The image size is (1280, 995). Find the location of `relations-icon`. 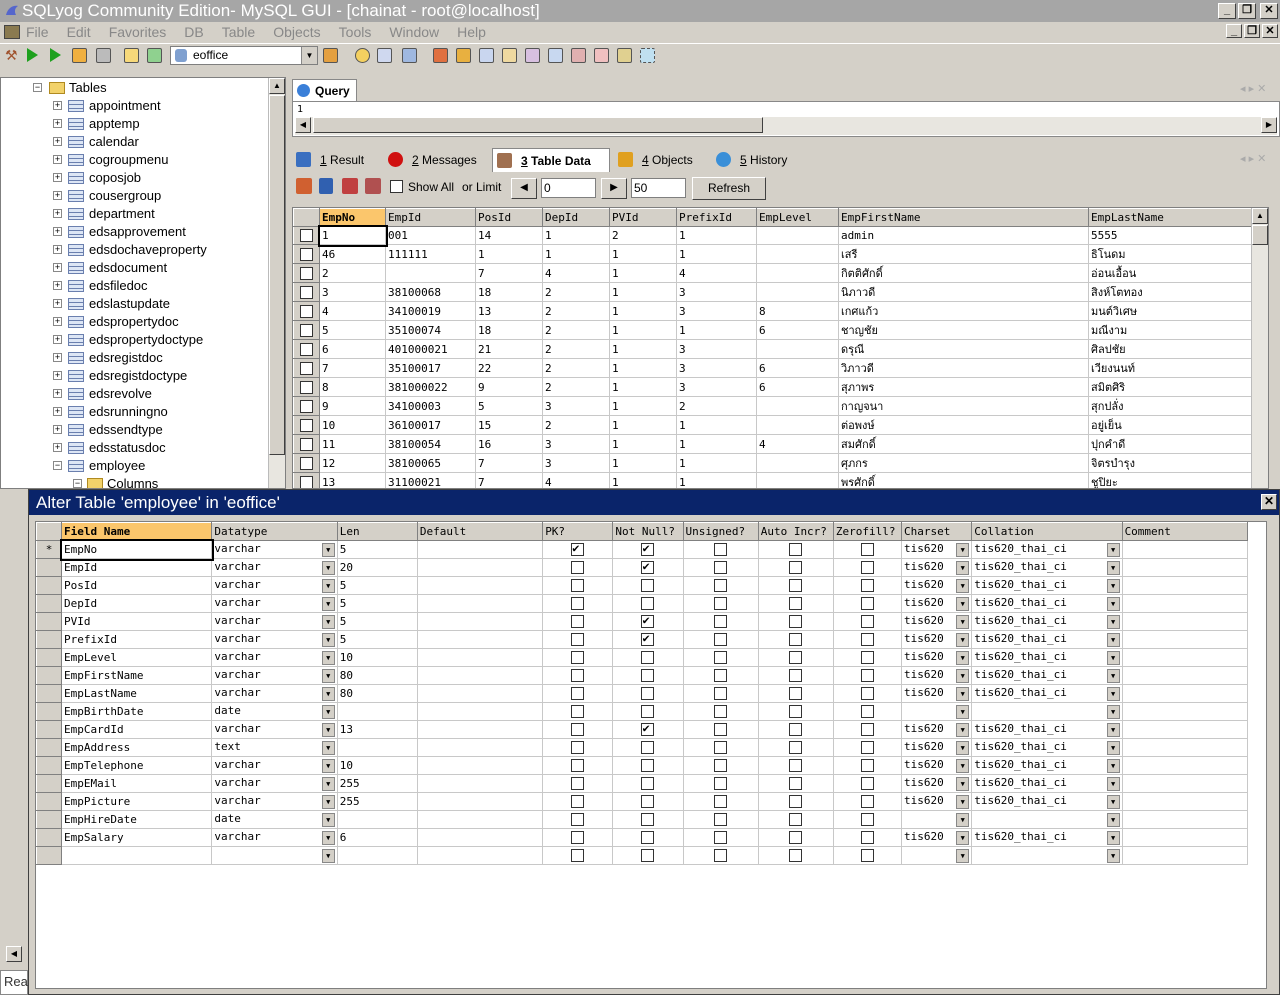

relations-icon is located at coordinates (647, 55).